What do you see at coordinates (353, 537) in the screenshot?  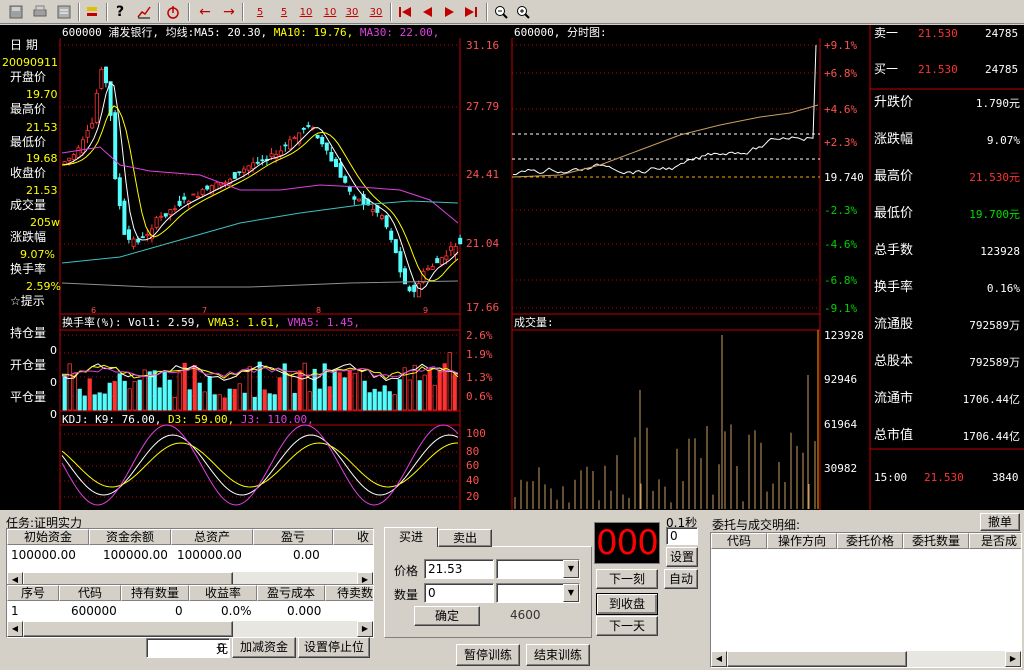 I see `account-header-4: 收` at bounding box center [353, 537].